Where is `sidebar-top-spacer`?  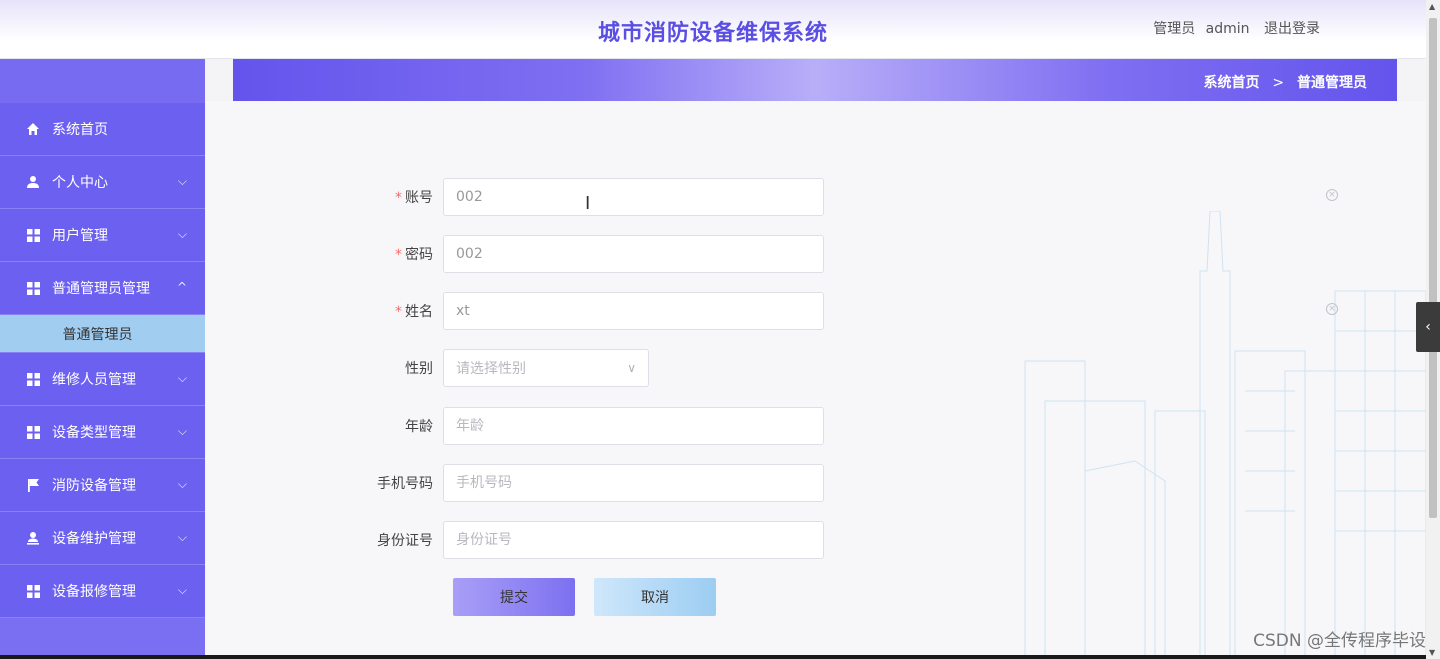
sidebar-top-spacer is located at coordinates (102, 81).